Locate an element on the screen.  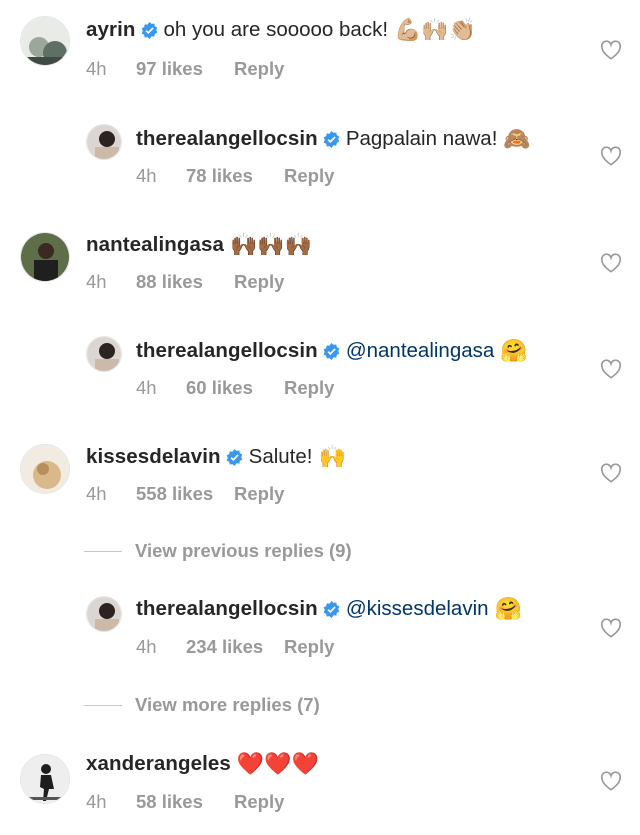
view-more-replies: View more replies (7) is located at coordinates (202, 705).